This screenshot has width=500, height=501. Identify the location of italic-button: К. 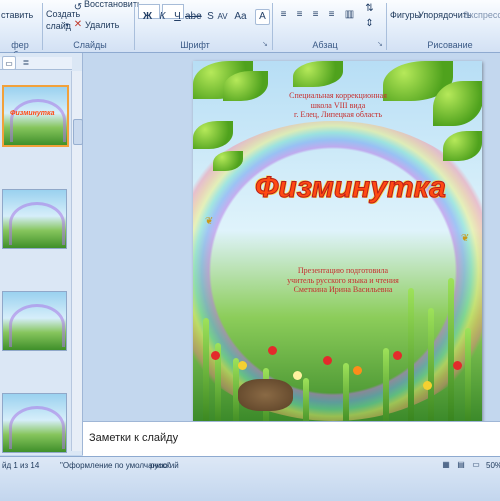
(162, 17).